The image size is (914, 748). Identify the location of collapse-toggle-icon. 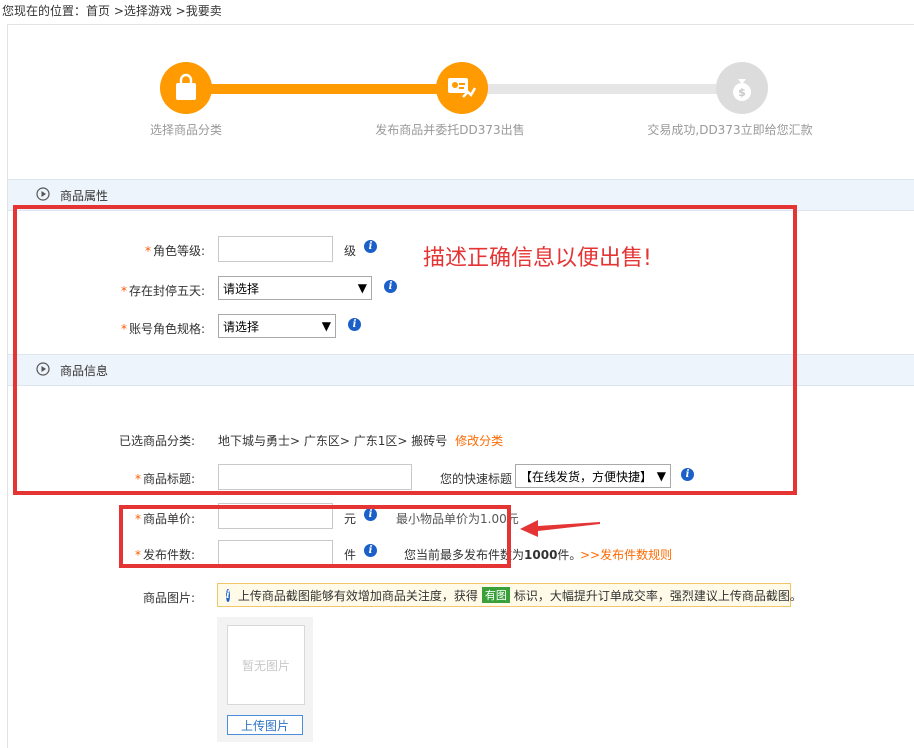
(43, 194).